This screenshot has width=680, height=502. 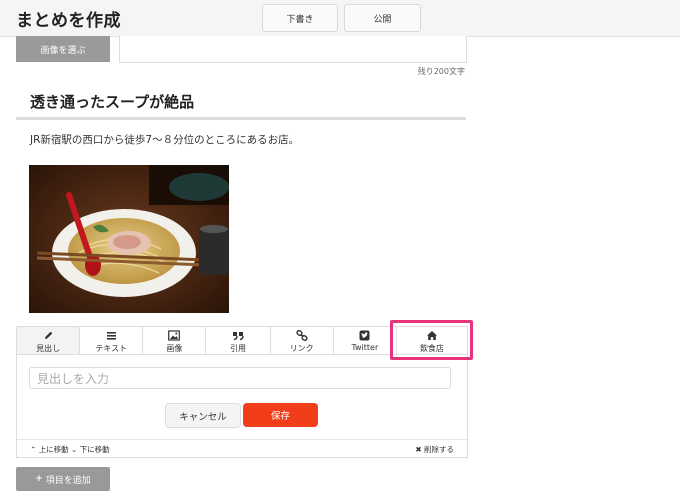 What do you see at coordinates (240, 378) in the screenshot?
I see `heading-input: 見出しを入力` at bounding box center [240, 378].